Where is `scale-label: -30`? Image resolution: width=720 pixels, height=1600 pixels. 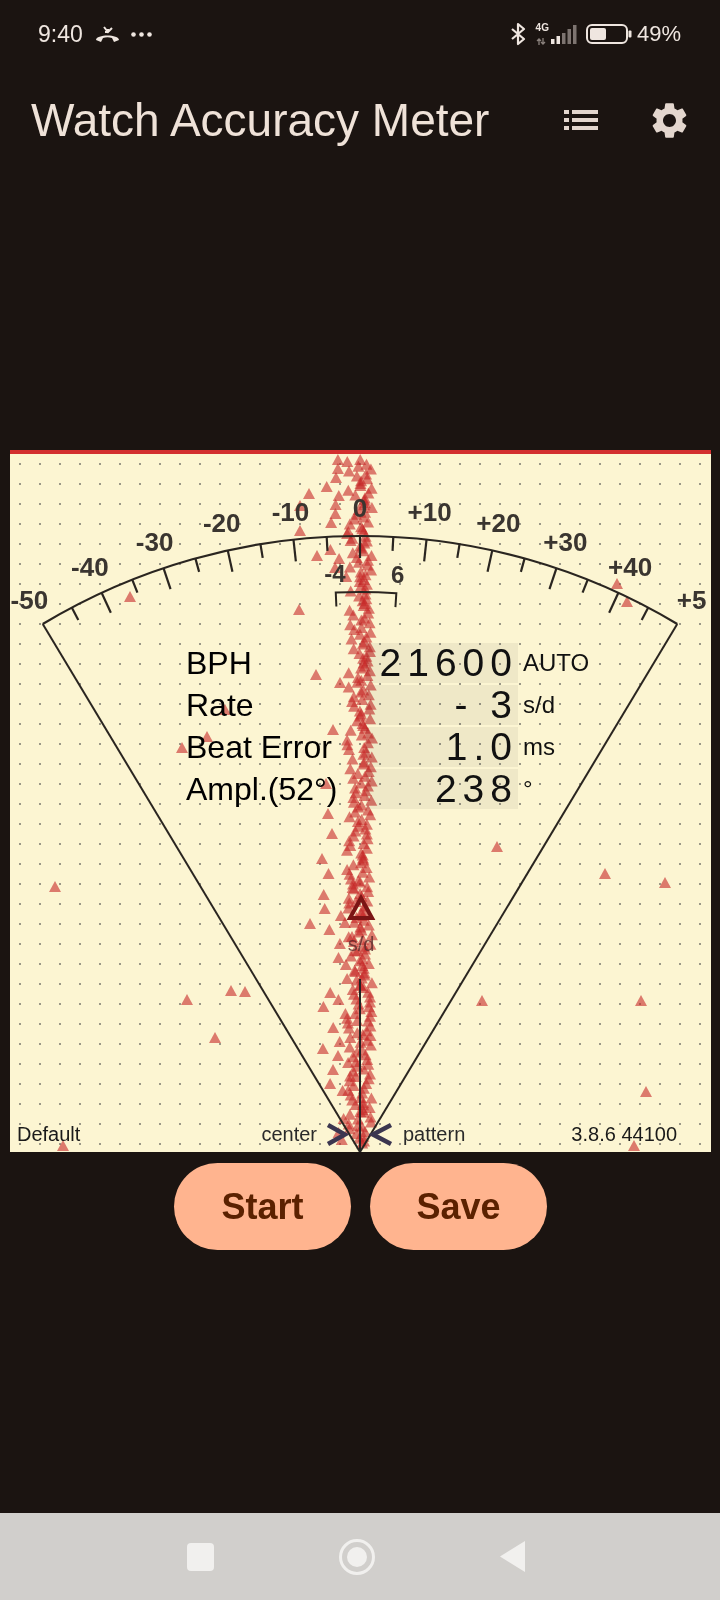
scale-label: -30 is located at coordinates (154, 541).